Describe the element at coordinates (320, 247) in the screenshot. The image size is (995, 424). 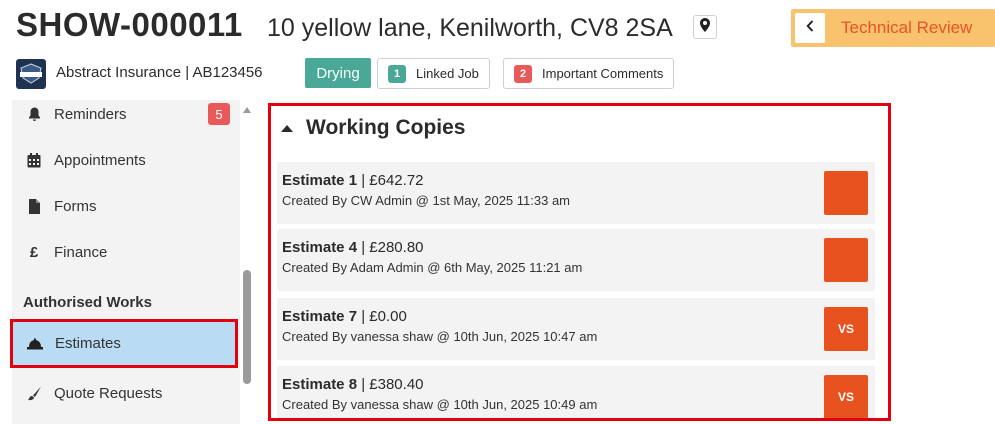
I see `estimate-name: Estimate 4` at that location.